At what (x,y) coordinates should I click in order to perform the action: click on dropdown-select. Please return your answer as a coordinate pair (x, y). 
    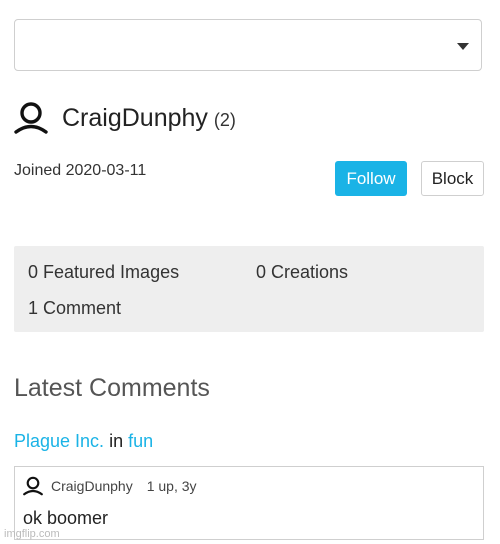
    Looking at the image, I should click on (248, 45).